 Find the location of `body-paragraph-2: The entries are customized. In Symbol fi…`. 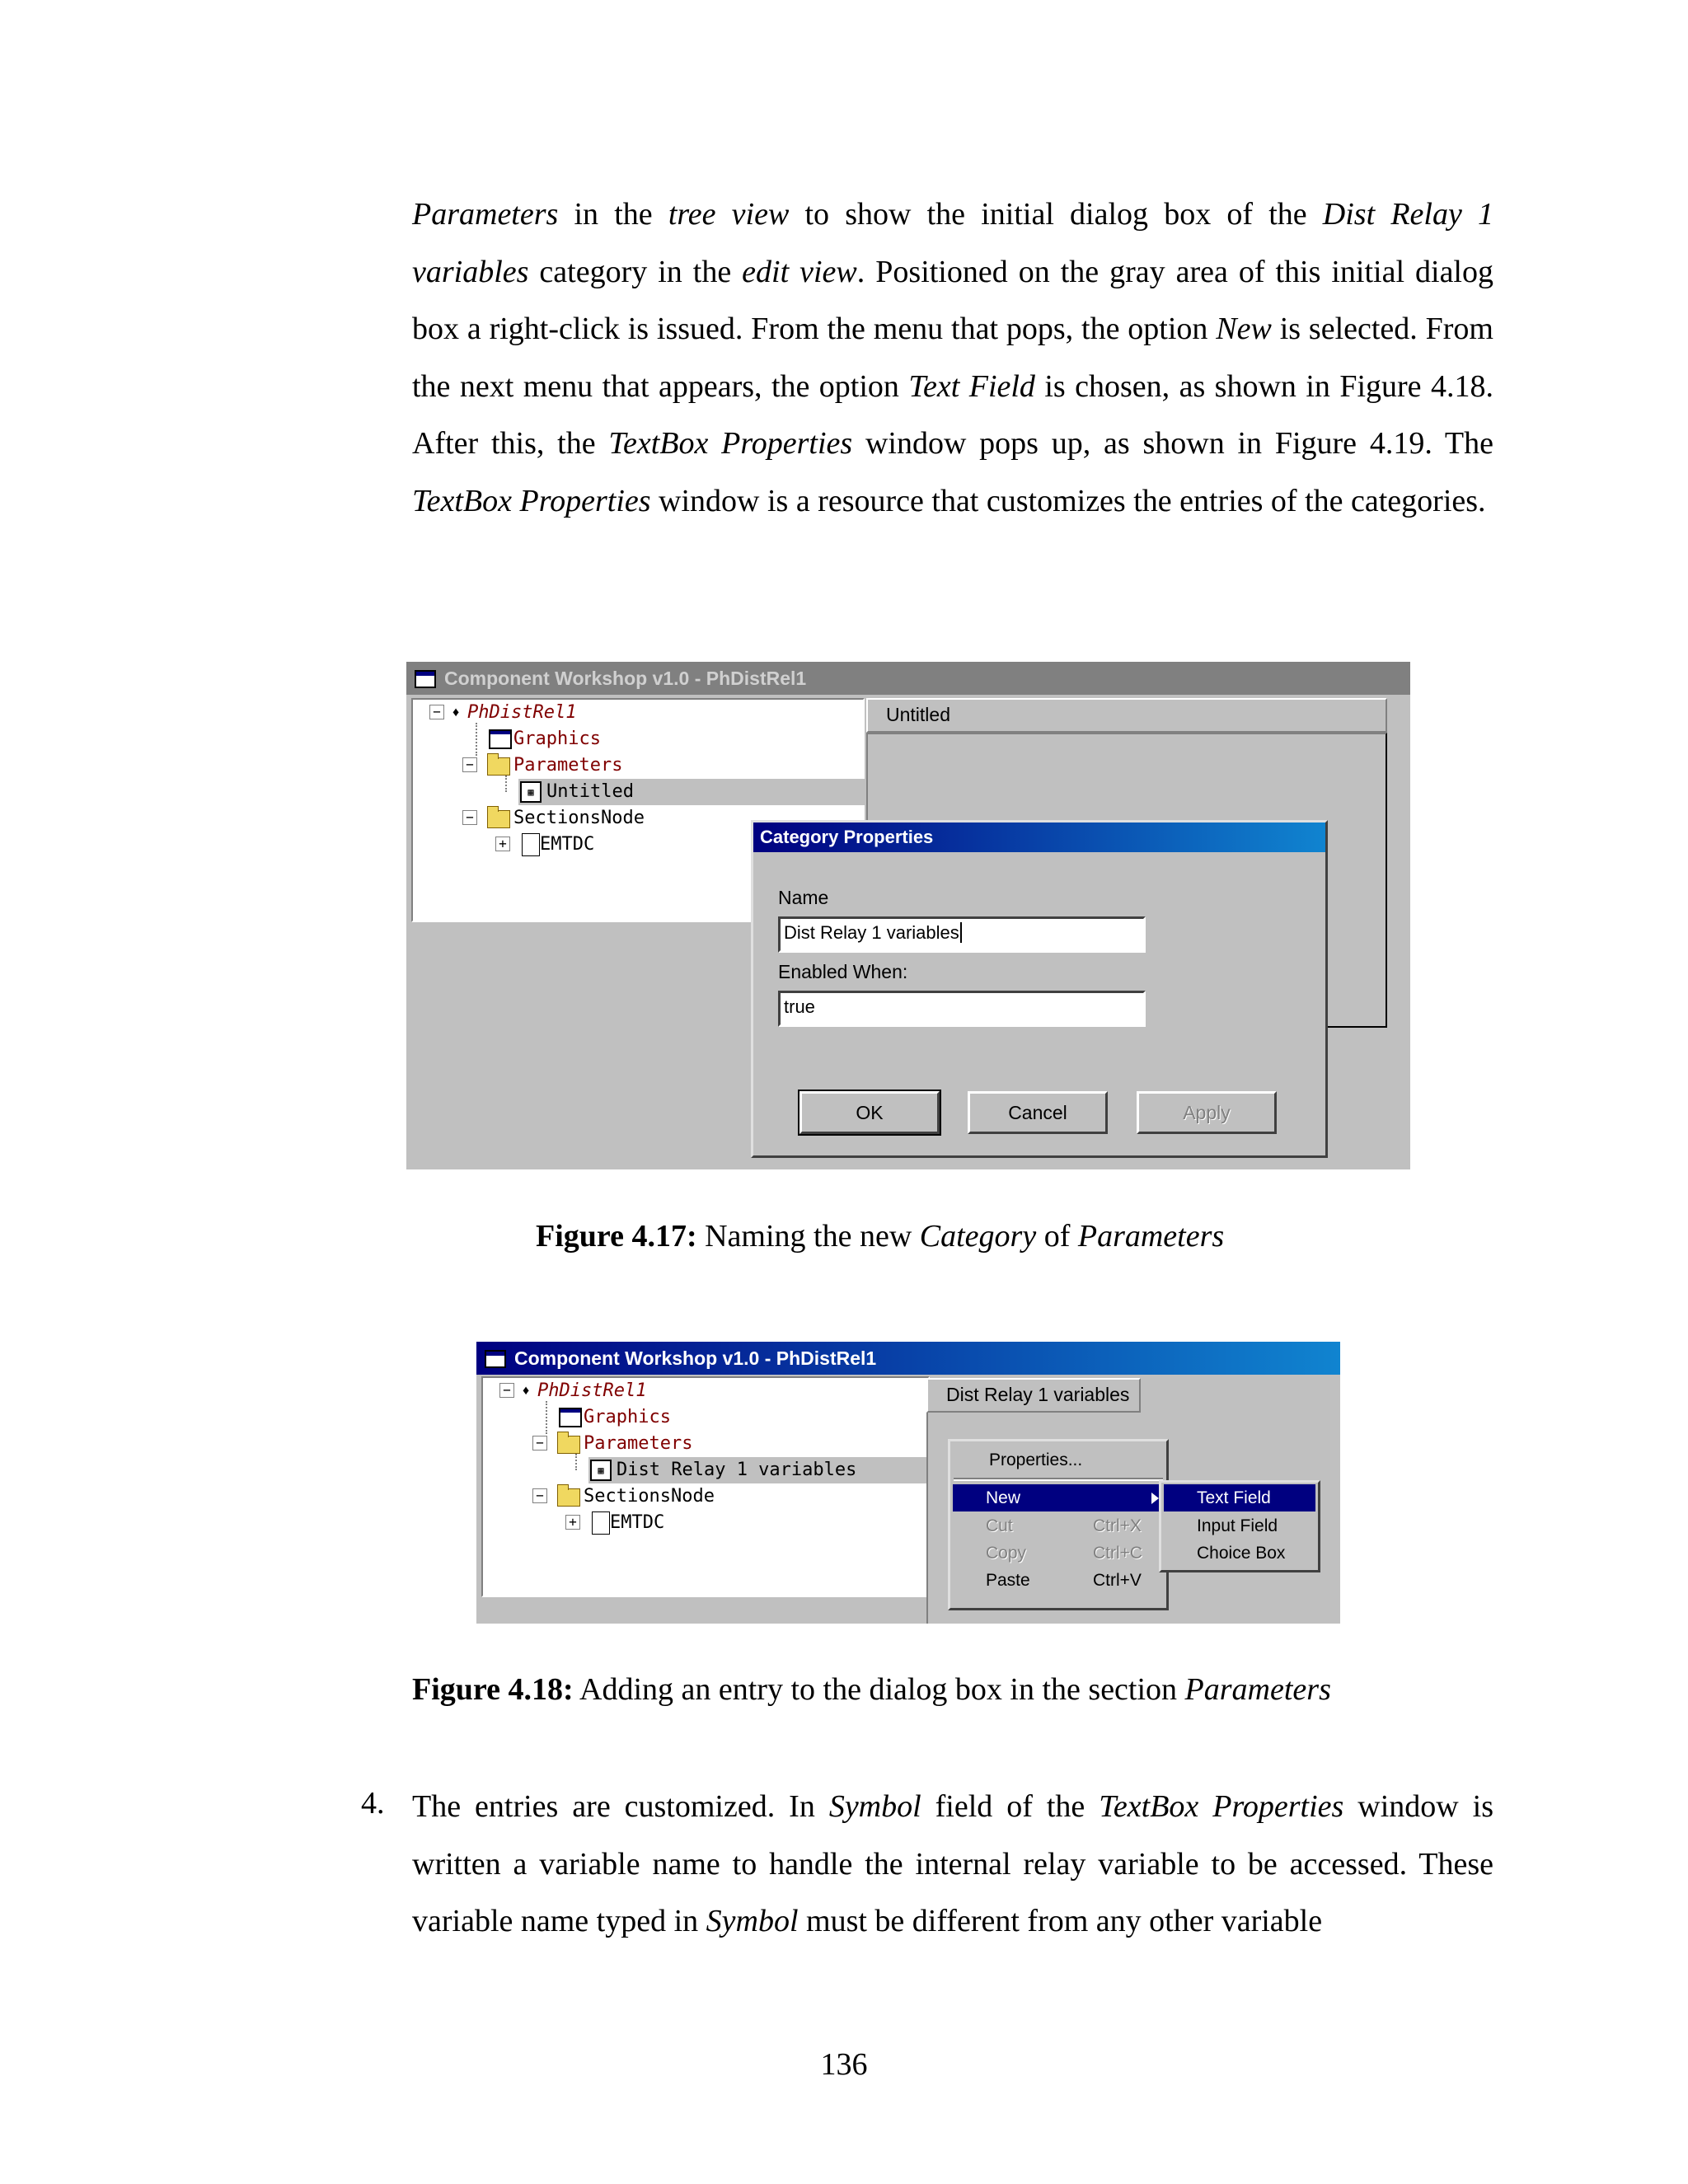

body-paragraph-2: The entries are customized. In Symbol fi… is located at coordinates (953, 1865).